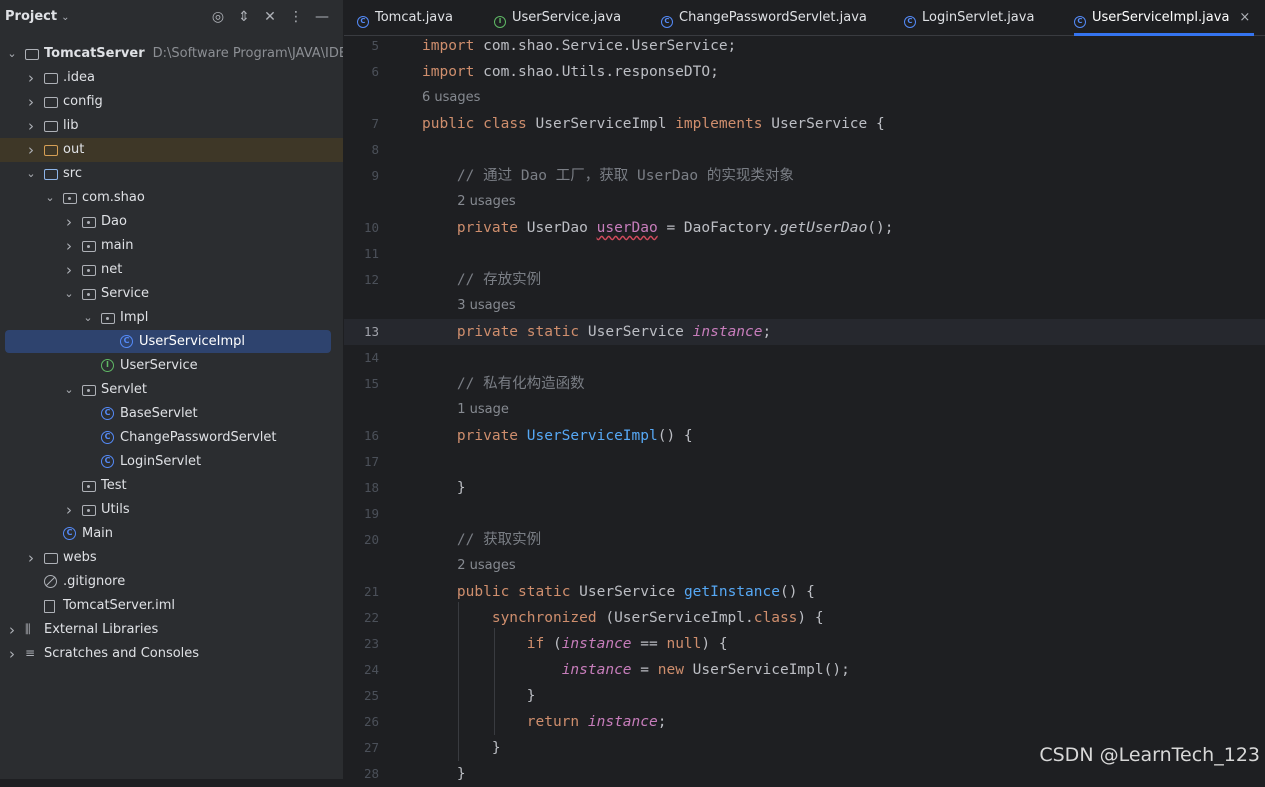  Describe the element at coordinates (171, 126) in the screenshot. I see `tree-item: › lib` at that location.